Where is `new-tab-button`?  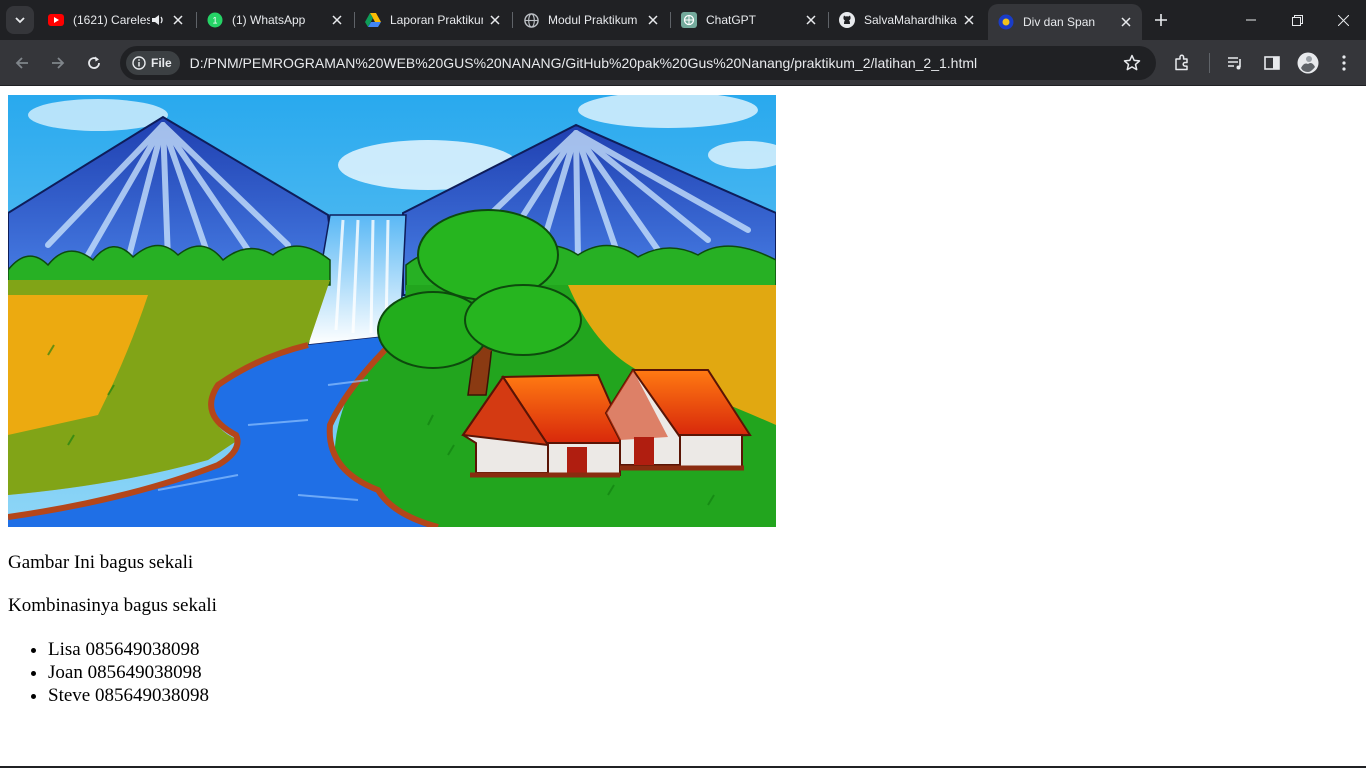
new-tab-button is located at coordinates (1161, 20).